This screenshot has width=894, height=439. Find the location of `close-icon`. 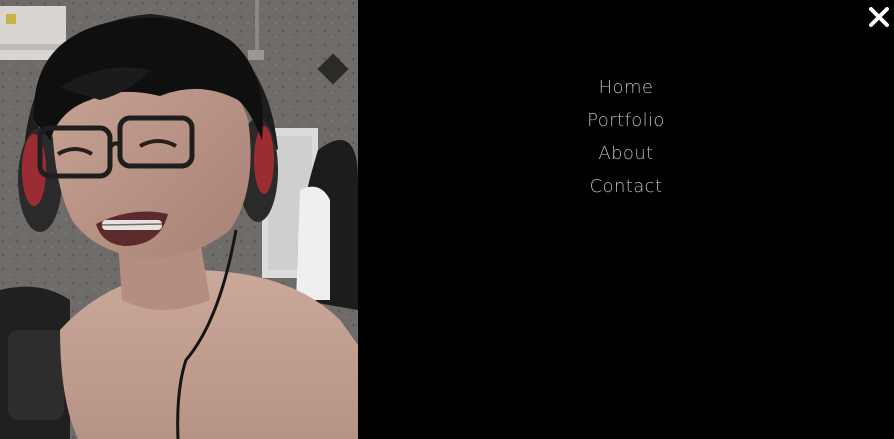

close-icon is located at coordinates (879, 17).